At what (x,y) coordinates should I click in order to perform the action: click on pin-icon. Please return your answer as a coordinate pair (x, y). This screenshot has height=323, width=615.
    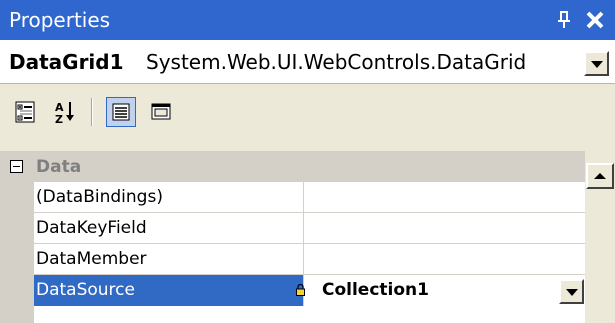
    Looking at the image, I should click on (565, 19).